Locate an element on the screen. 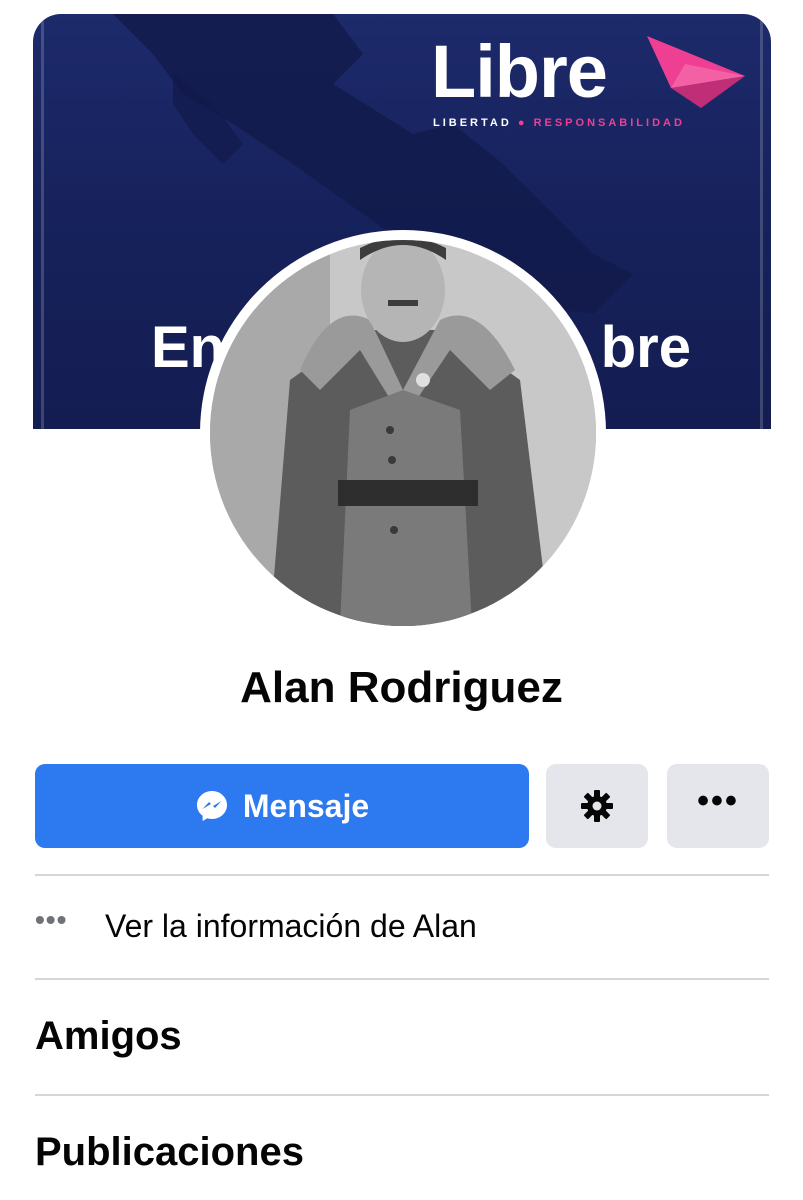  frame-line-right is located at coordinates (761, 221).